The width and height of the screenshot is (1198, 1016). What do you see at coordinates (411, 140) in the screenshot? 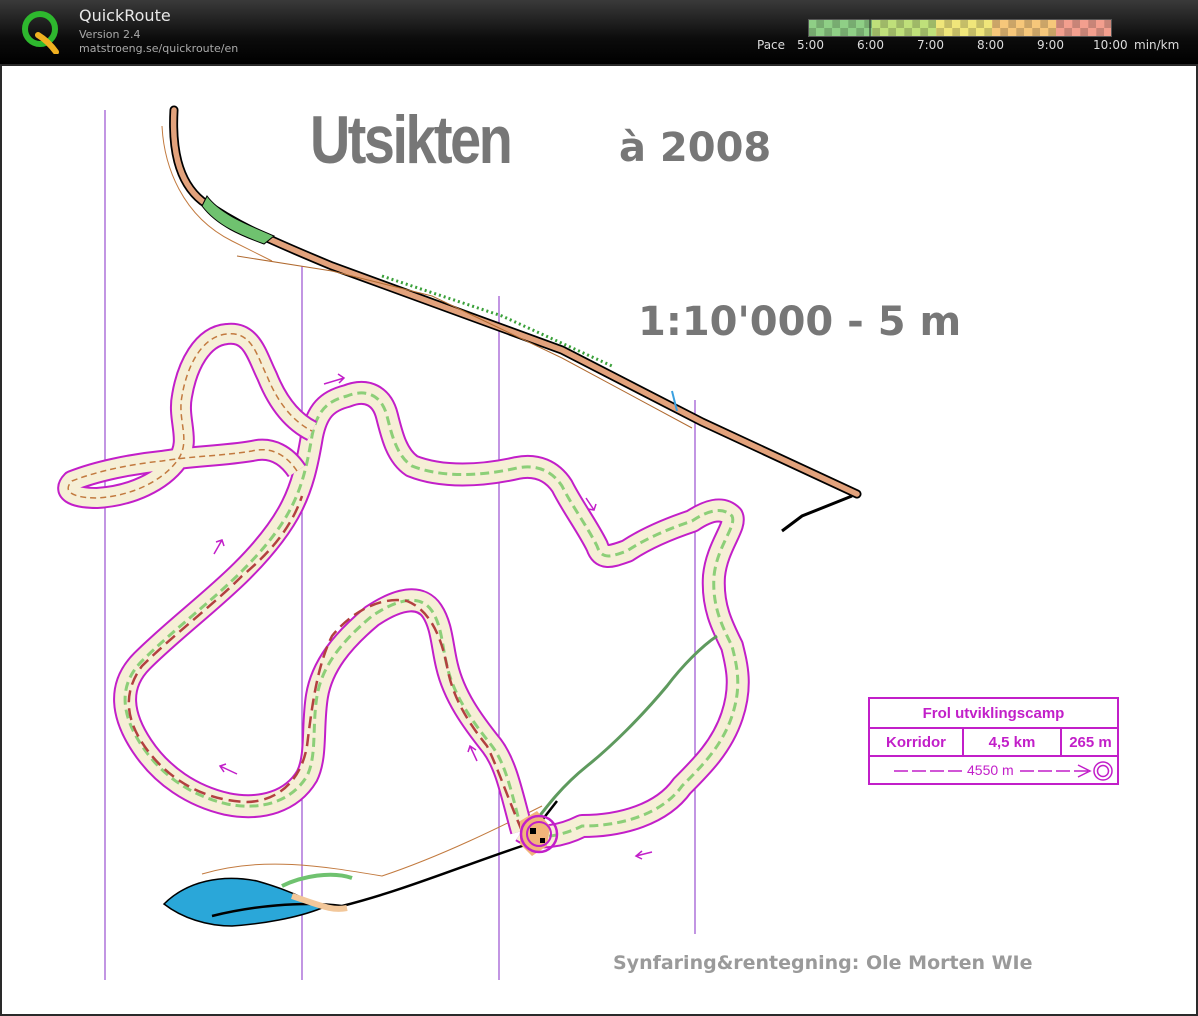
I see `map-title: Utsikten` at bounding box center [411, 140].